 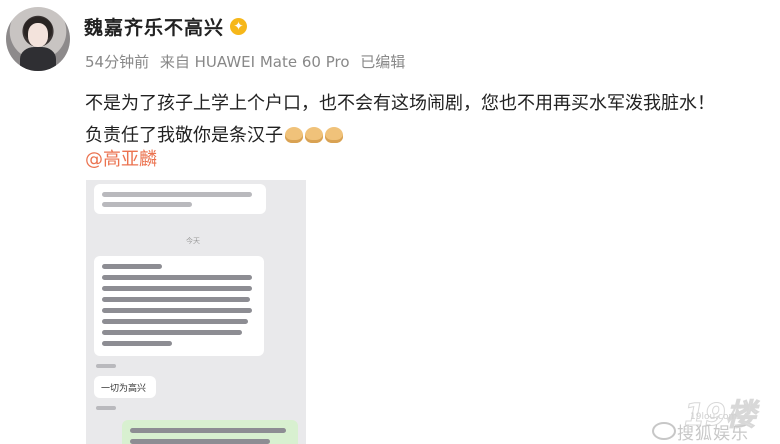 I want to click on chat-bubble-top, so click(x=180, y=199).